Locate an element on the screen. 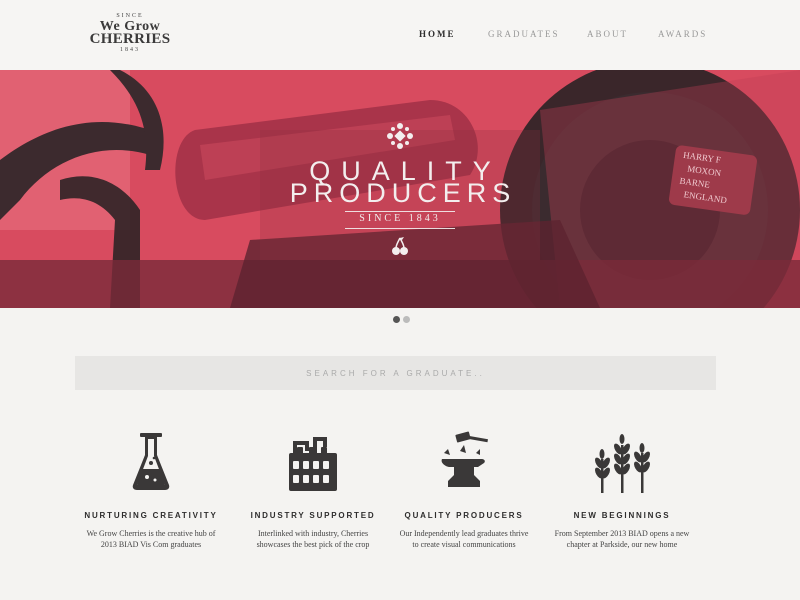  fleur-emblem-icon is located at coordinates (400, 138).